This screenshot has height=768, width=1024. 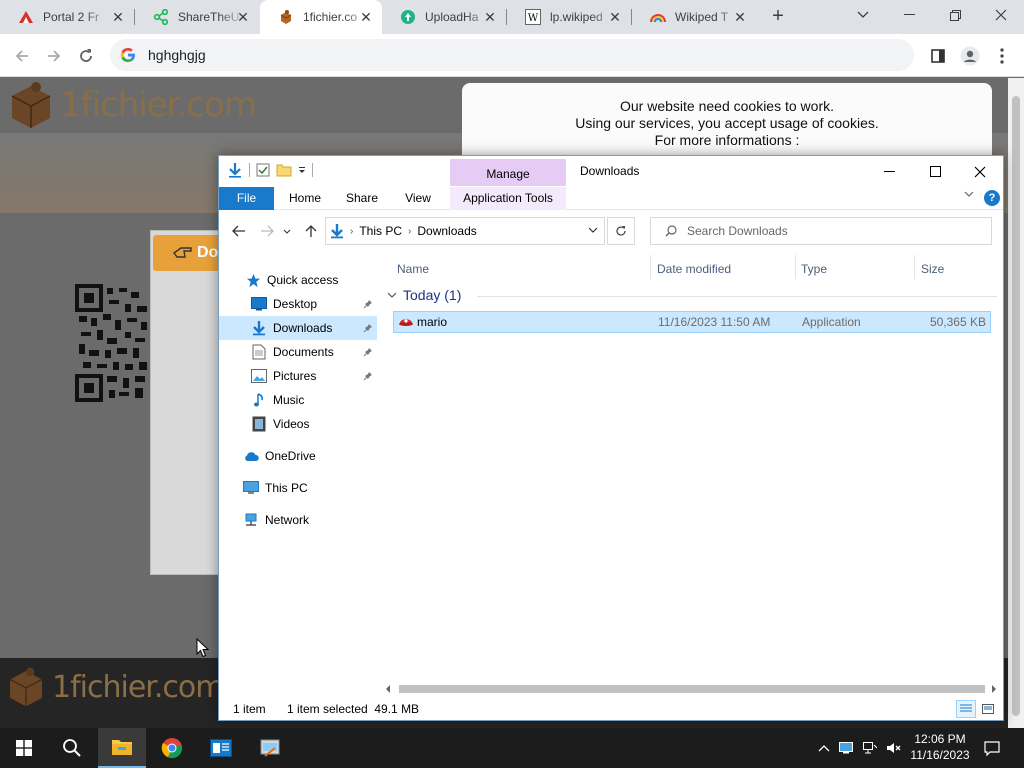 What do you see at coordinates (284, 170) in the screenshot?
I see `new-folder-icon` at bounding box center [284, 170].